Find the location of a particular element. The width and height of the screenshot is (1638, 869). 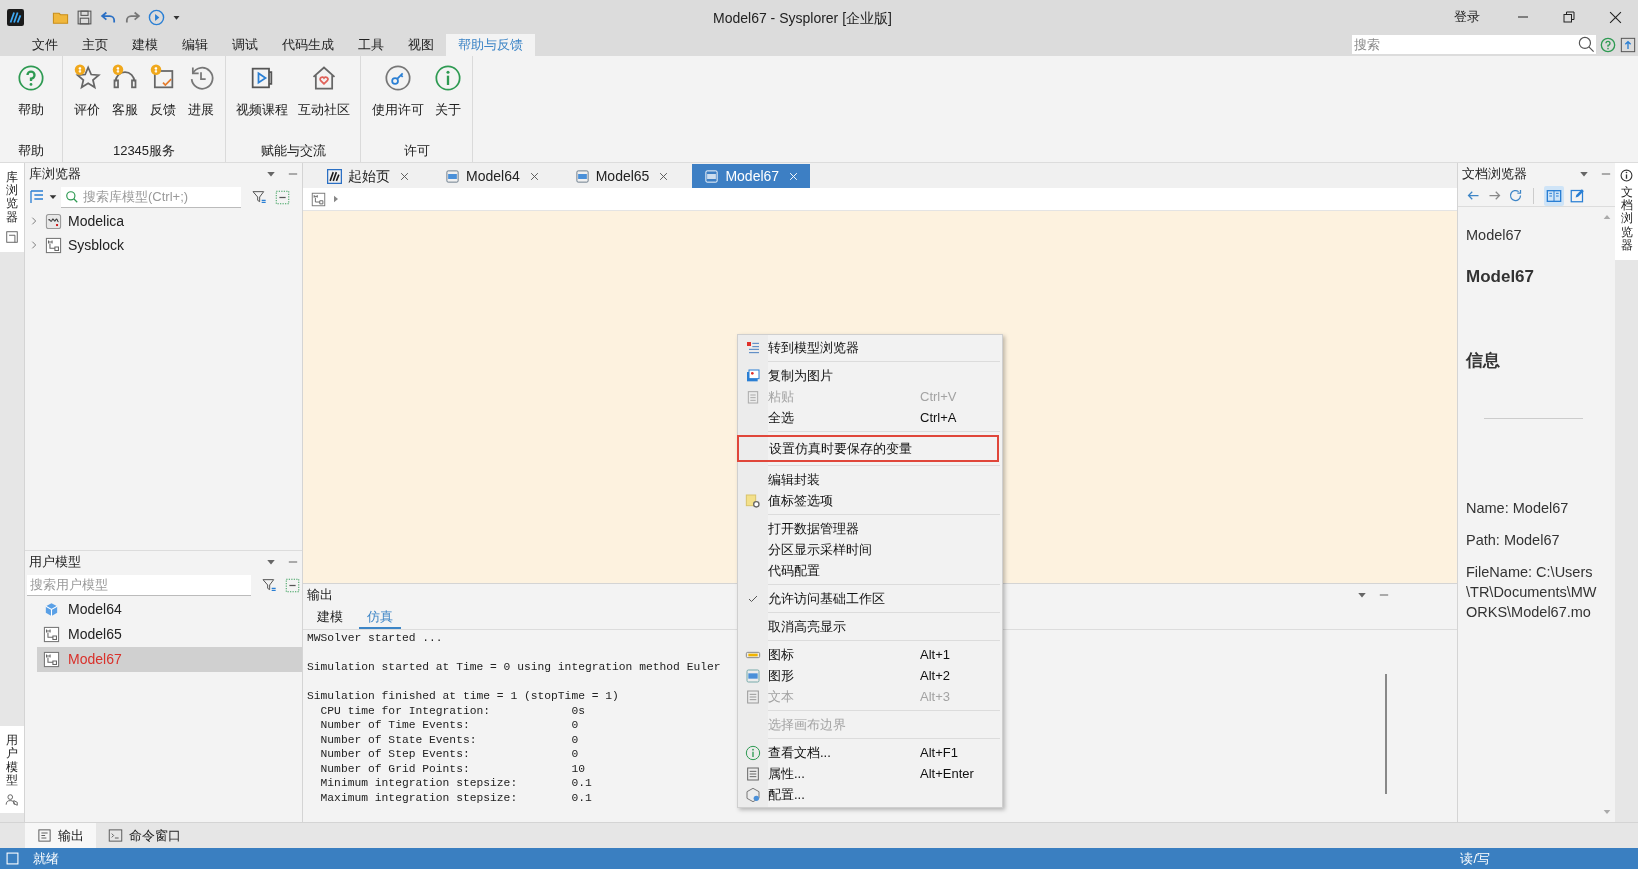

window-title: Model67 - Sysplorer [企业版] is located at coordinates (802, 18).